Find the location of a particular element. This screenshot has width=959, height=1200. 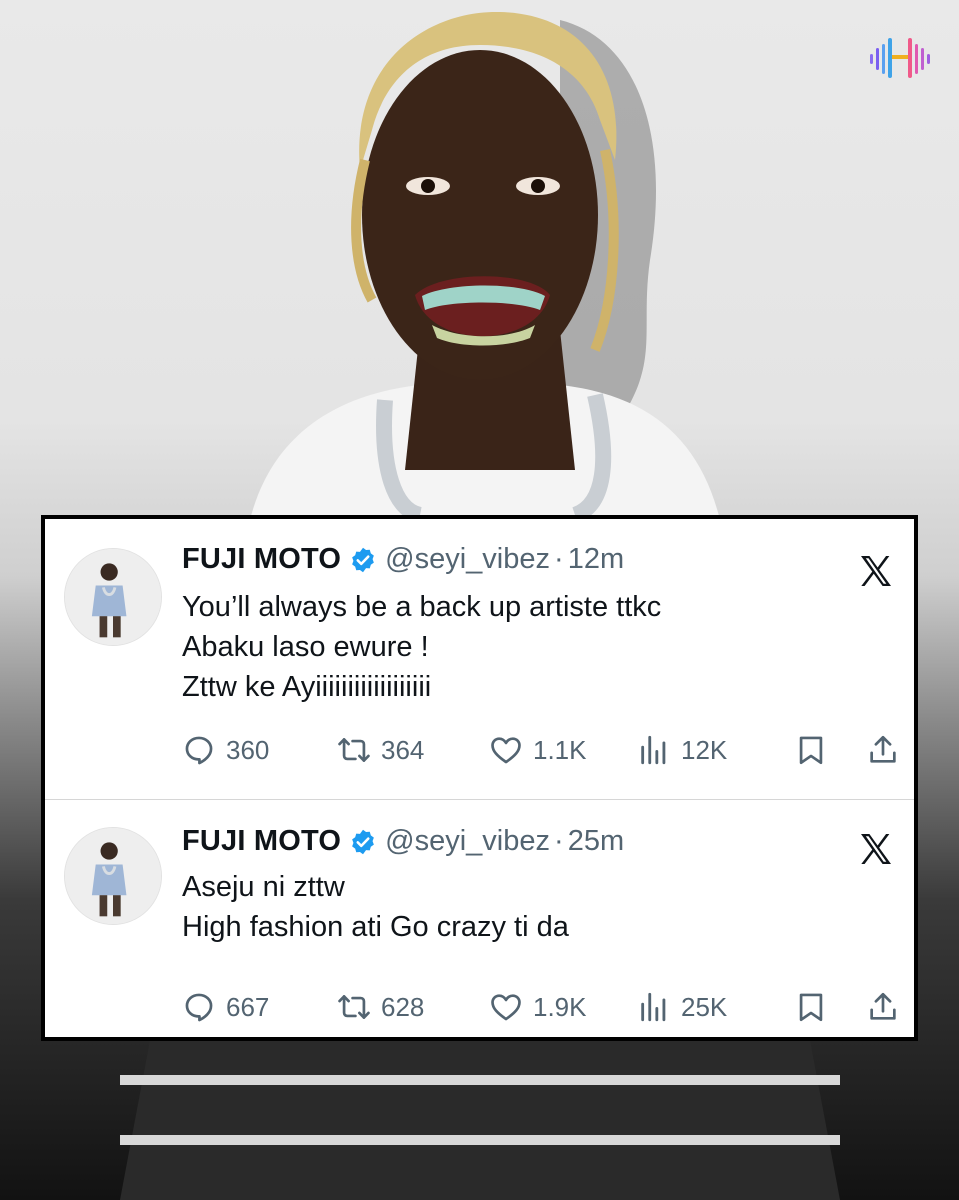

like-button: 1.9K is located at coordinates (538, 1007).